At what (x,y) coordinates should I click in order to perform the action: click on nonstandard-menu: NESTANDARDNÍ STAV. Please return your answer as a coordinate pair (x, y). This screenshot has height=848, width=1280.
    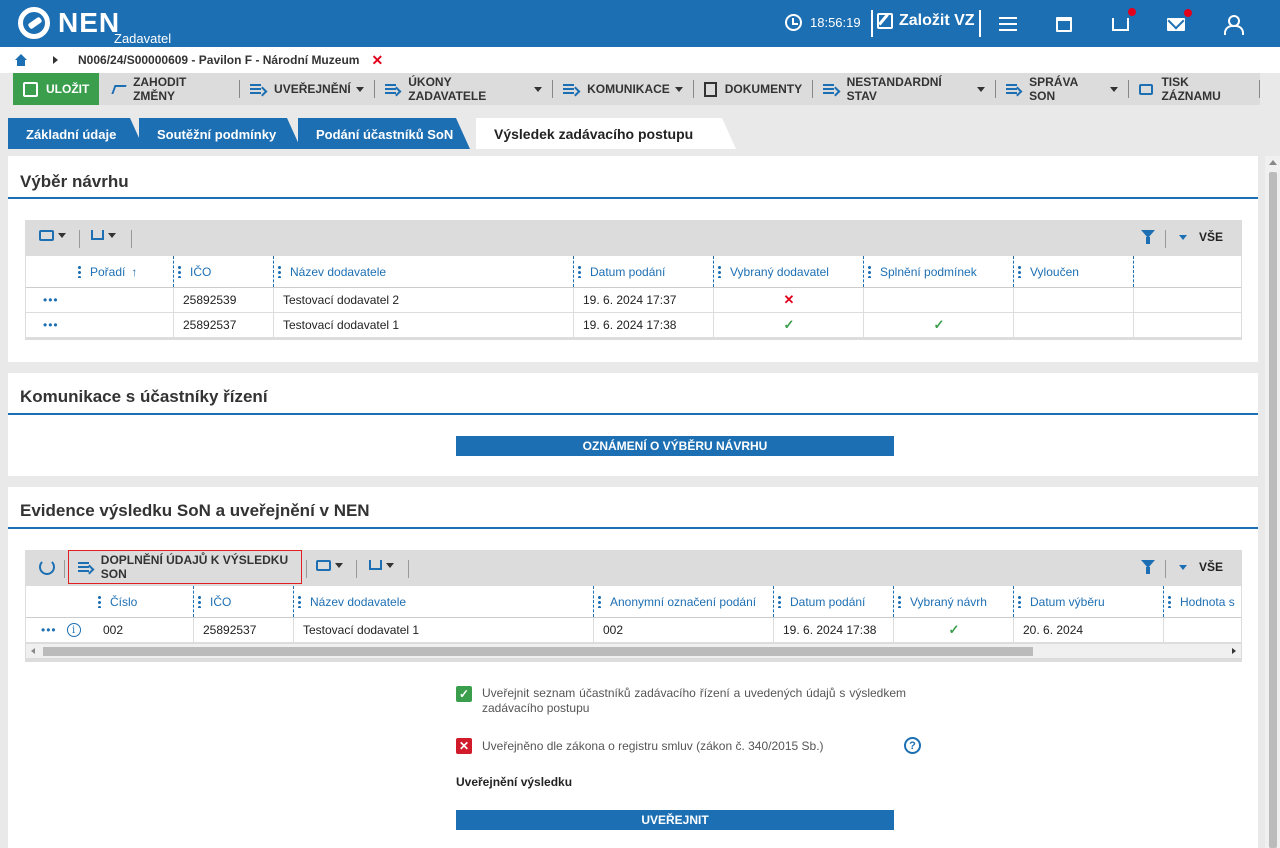
    Looking at the image, I should click on (904, 89).